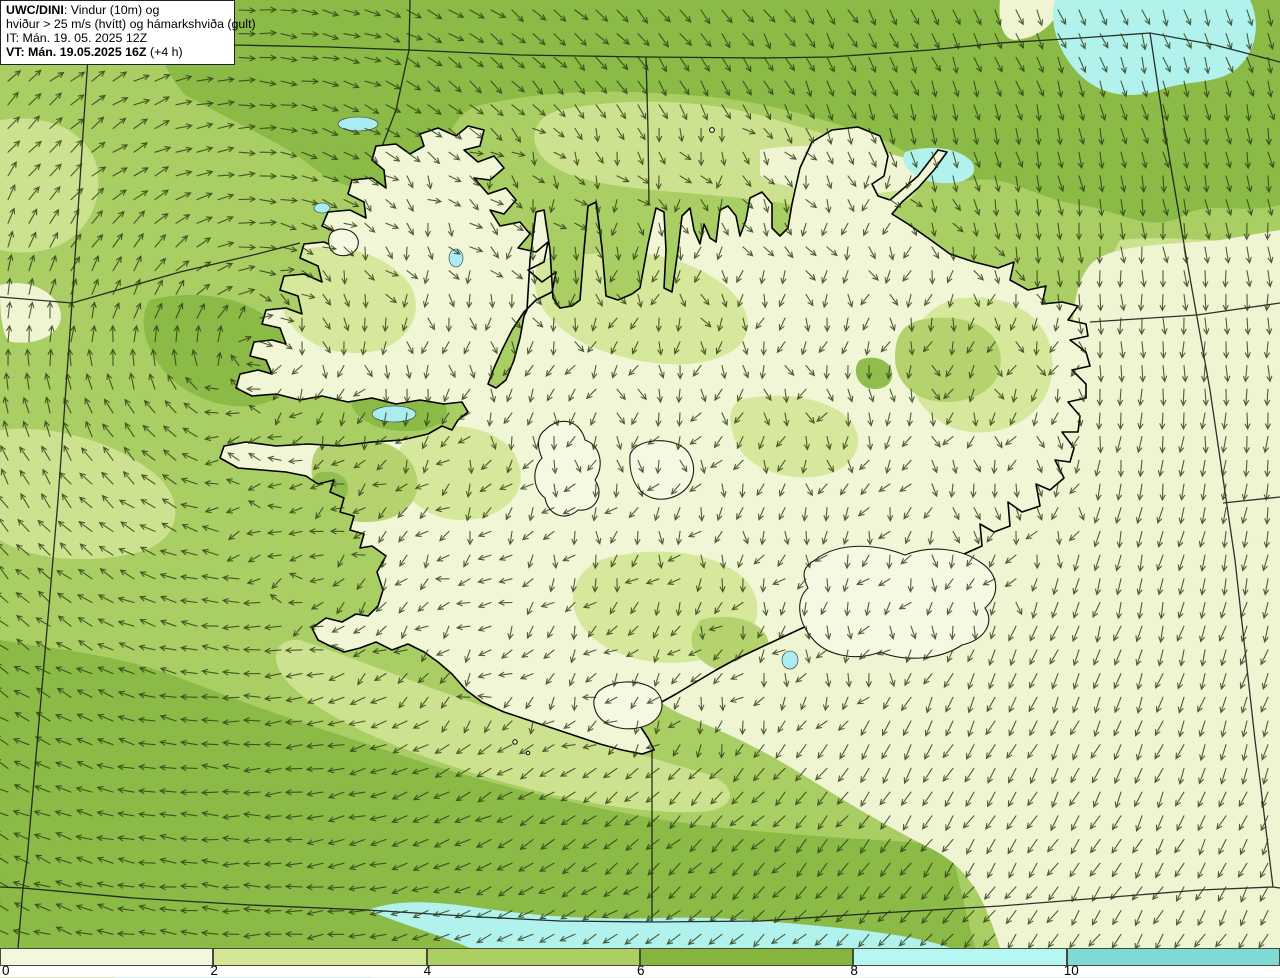  I want to click on lake-breidafjordur-gust, so click(394, 414).